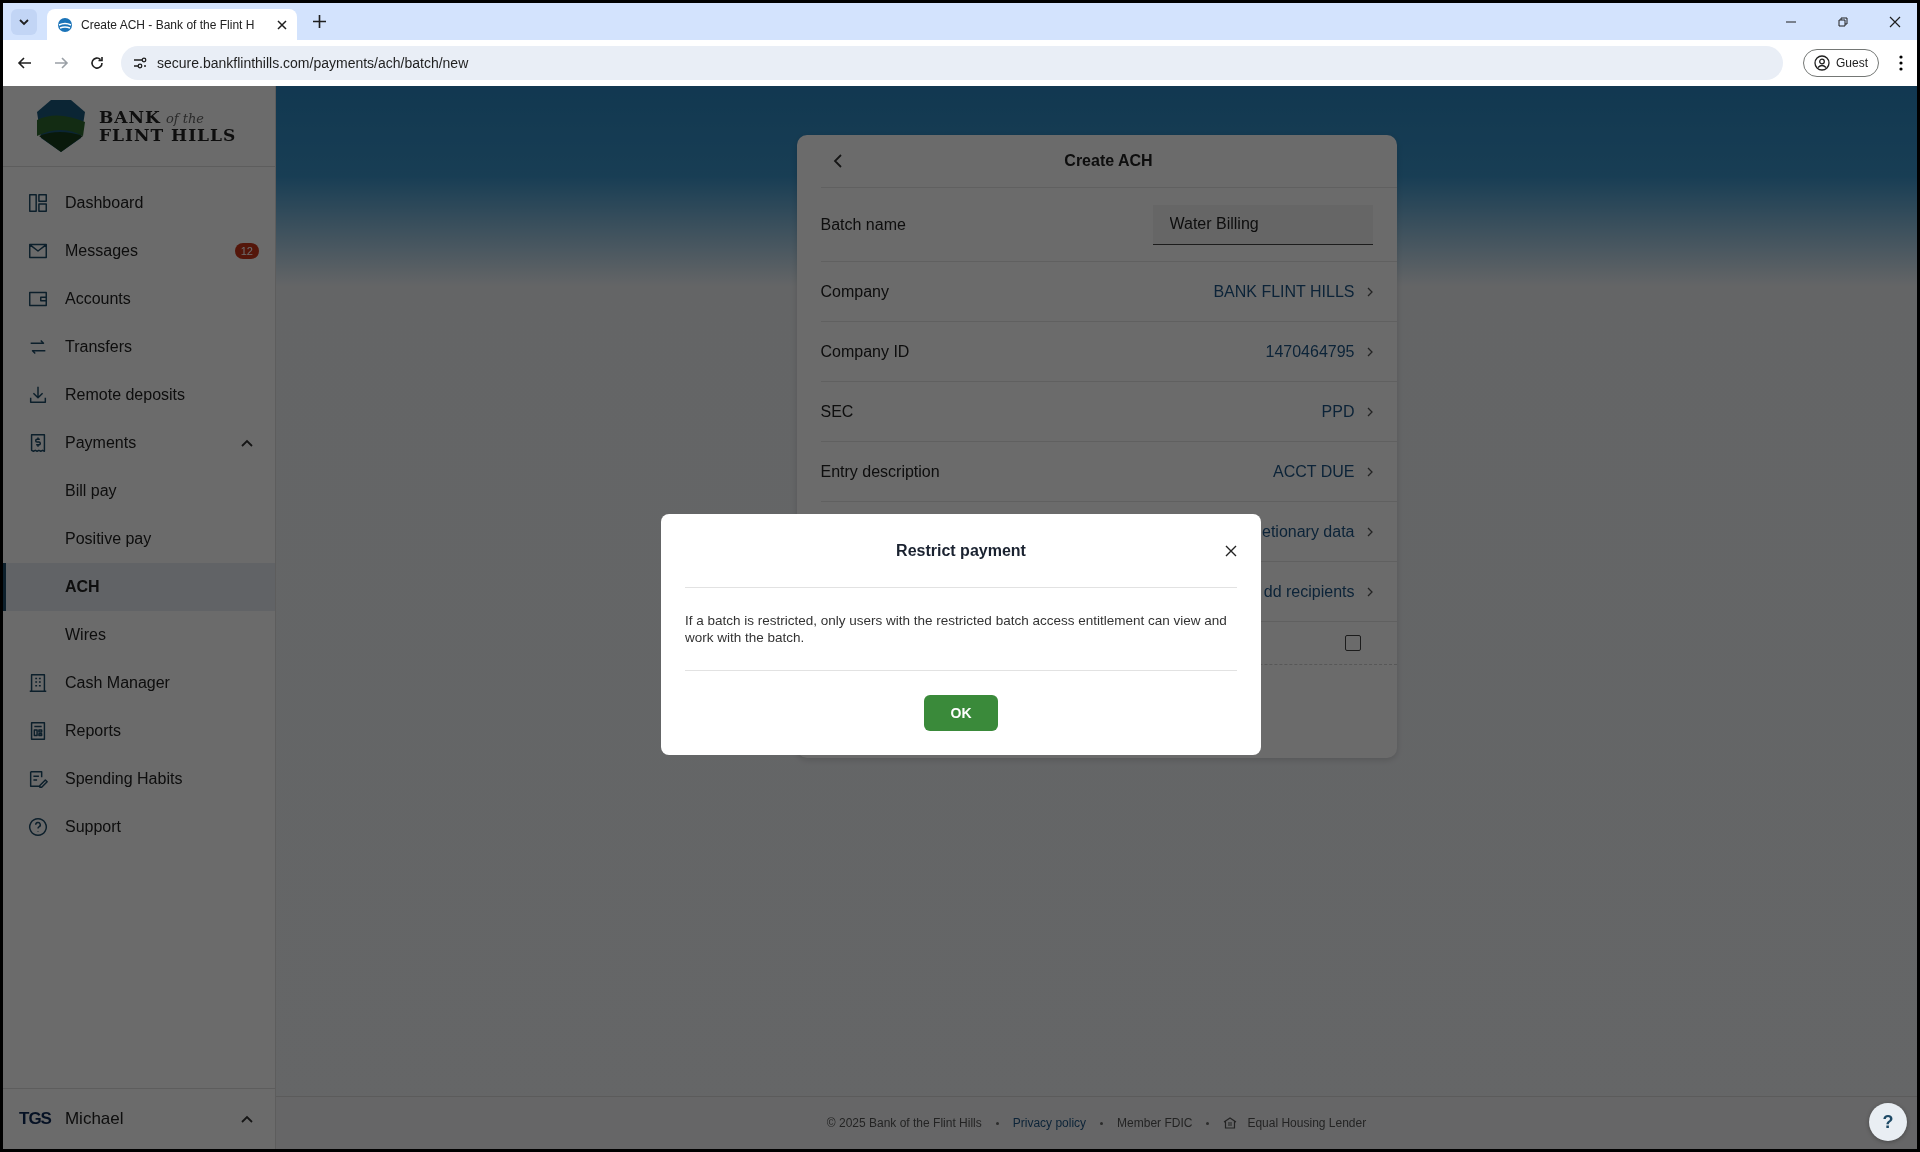 This screenshot has width=1920, height=1152. I want to click on nav-item: Reports, so click(139, 731).